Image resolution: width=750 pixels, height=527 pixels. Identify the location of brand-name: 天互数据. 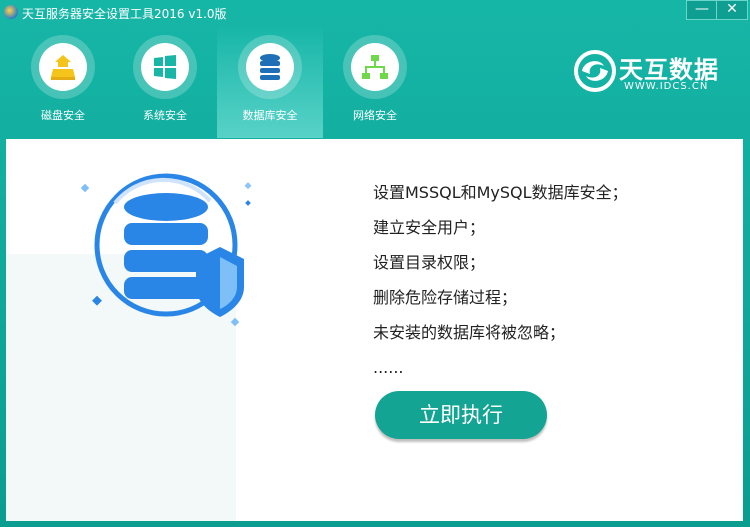
(669, 70).